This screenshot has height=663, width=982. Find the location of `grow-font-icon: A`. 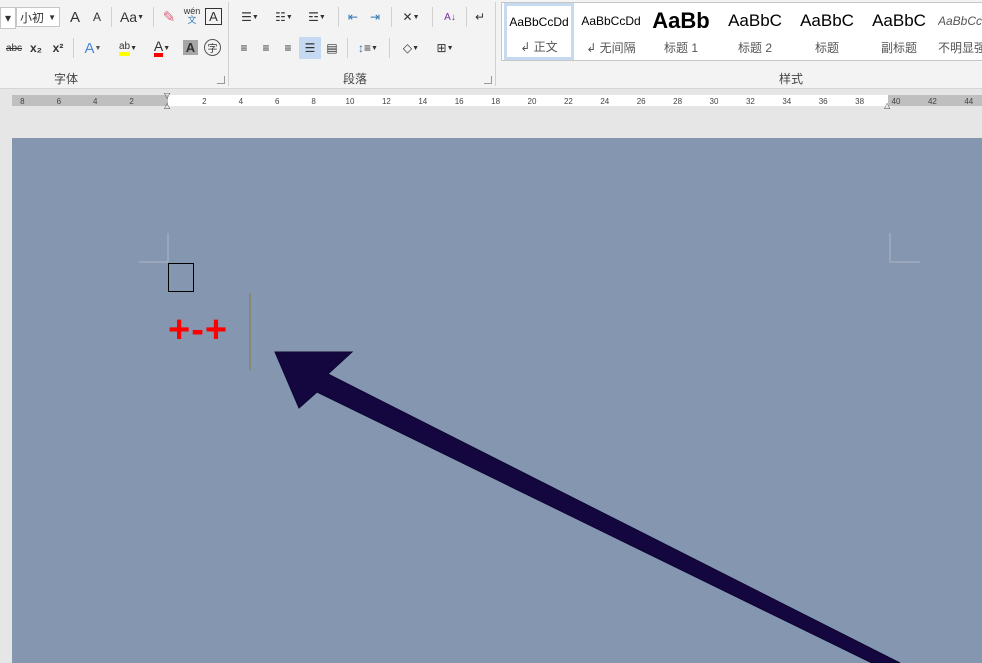

grow-font-icon: A is located at coordinates (74, 17).